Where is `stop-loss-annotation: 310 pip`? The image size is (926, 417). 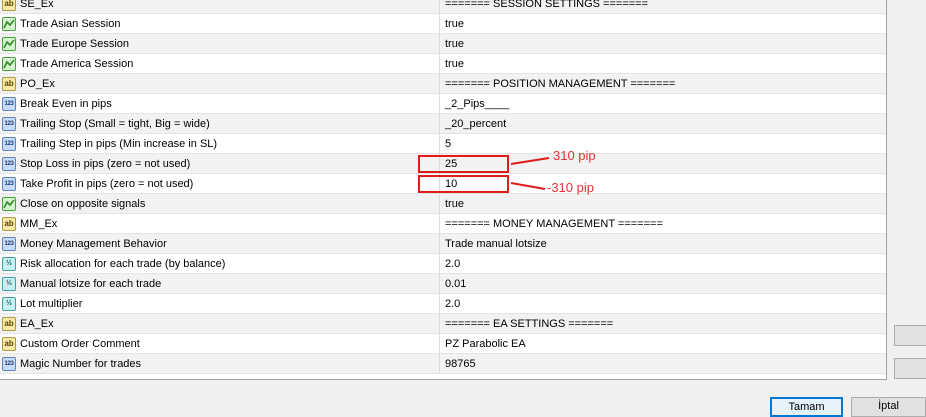
stop-loss-annotation: 310 pip is located at coordinates (574, 155).